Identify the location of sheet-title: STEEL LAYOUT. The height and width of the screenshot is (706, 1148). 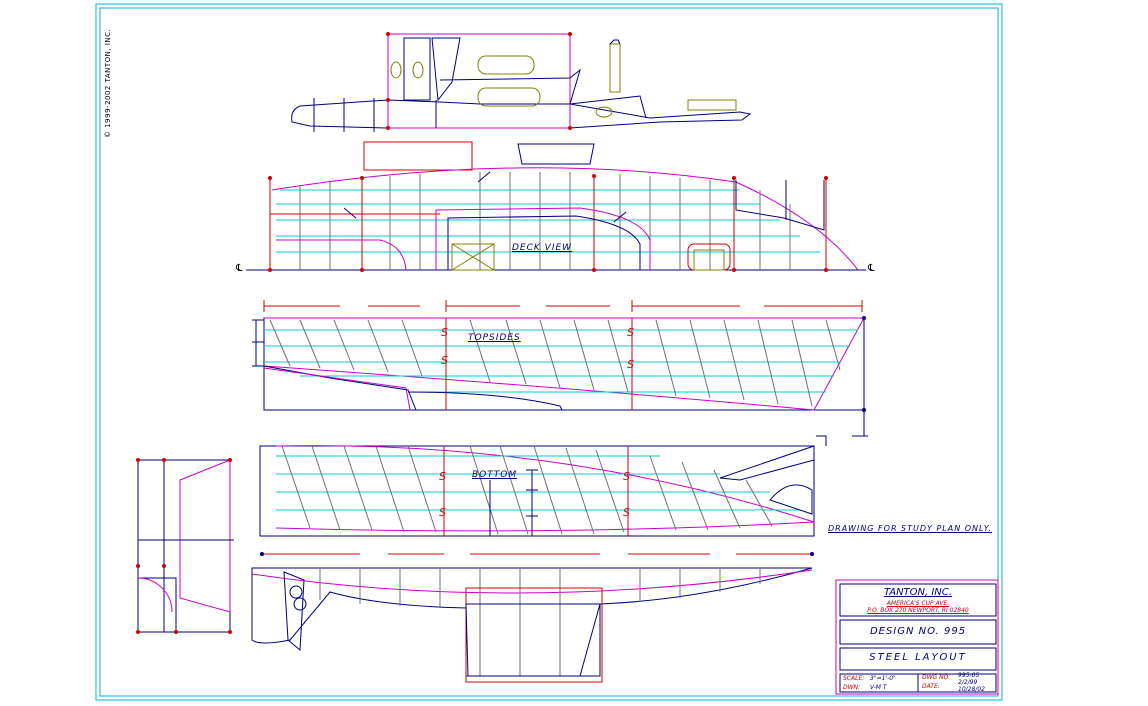
(918, 657).